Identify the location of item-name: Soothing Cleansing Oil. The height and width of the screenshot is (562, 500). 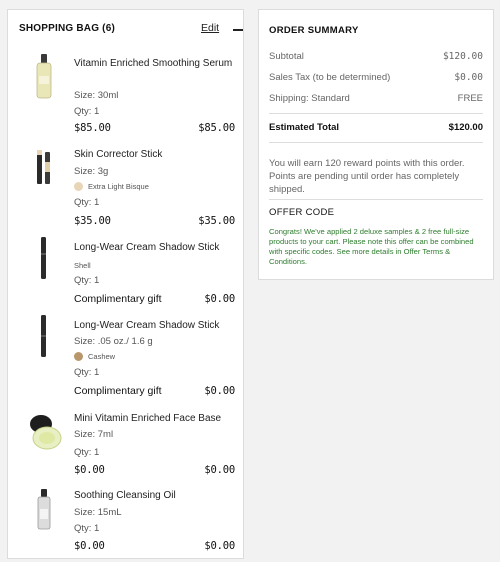
(154, 495).